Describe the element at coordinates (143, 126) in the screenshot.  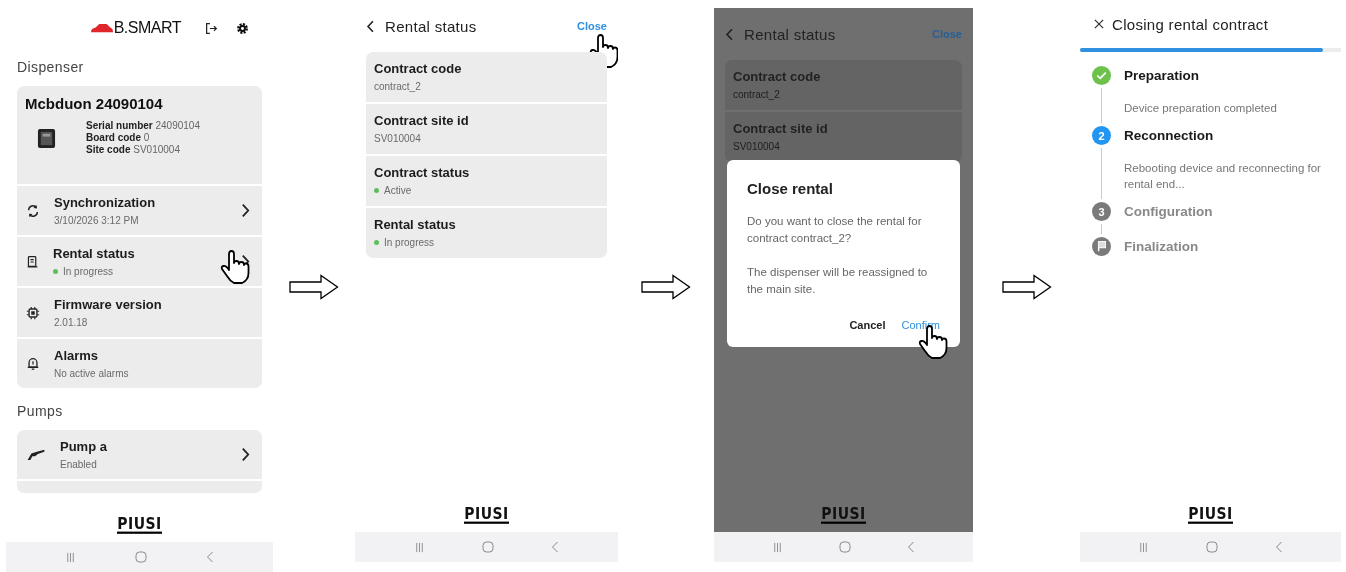
I see `device-info-line: Serial number 24090104` at that location.